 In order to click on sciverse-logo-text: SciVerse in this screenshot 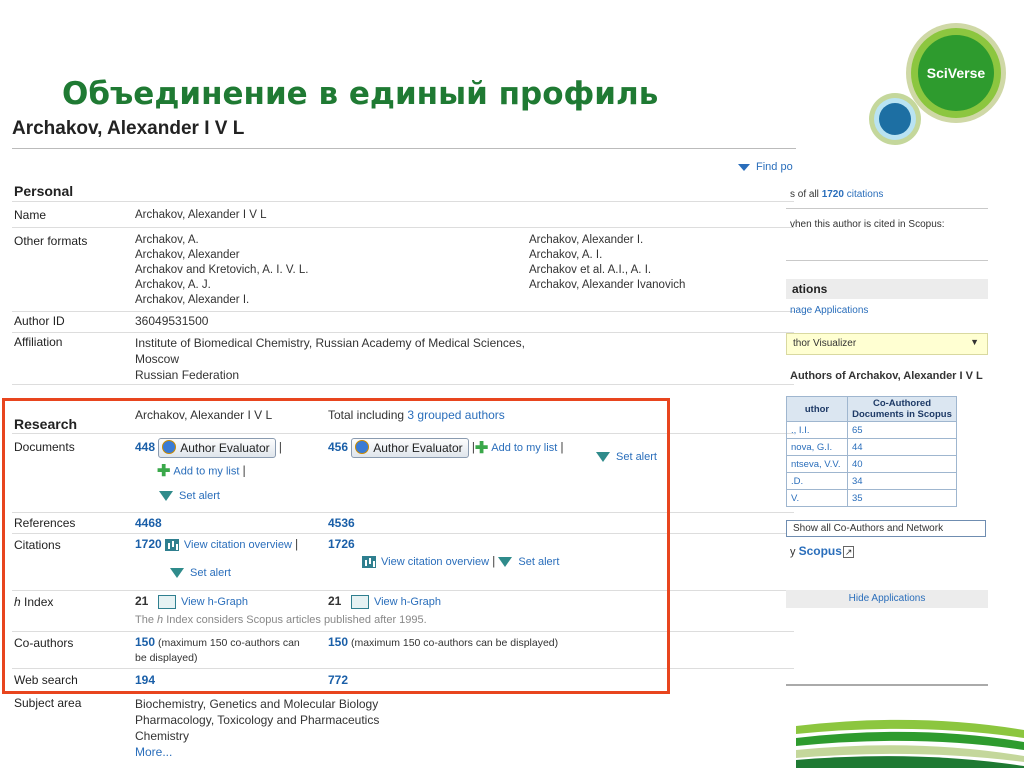, I will do `click(956, 73)`.